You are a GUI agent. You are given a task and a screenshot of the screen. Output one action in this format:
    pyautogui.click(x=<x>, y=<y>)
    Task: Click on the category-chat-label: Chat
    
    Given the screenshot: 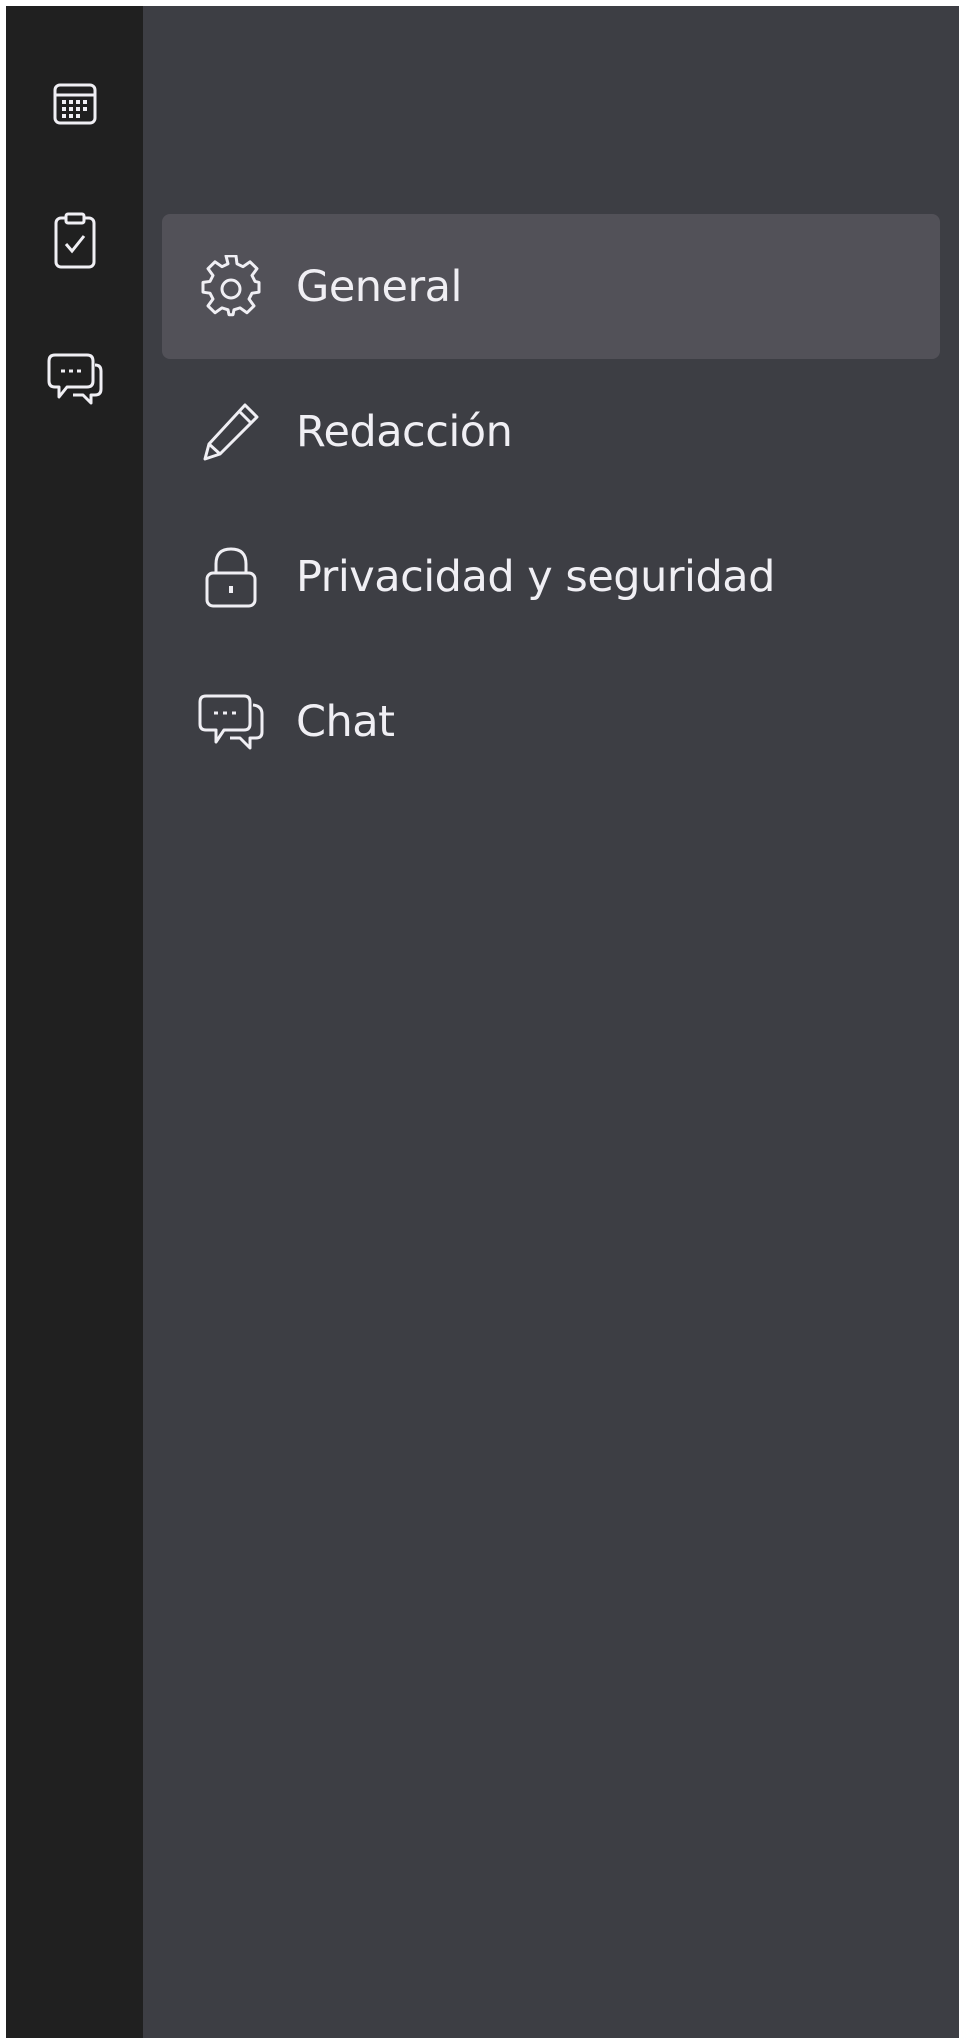 What is the action you would take?
    pyautogui.click(x=345, y=721)
    